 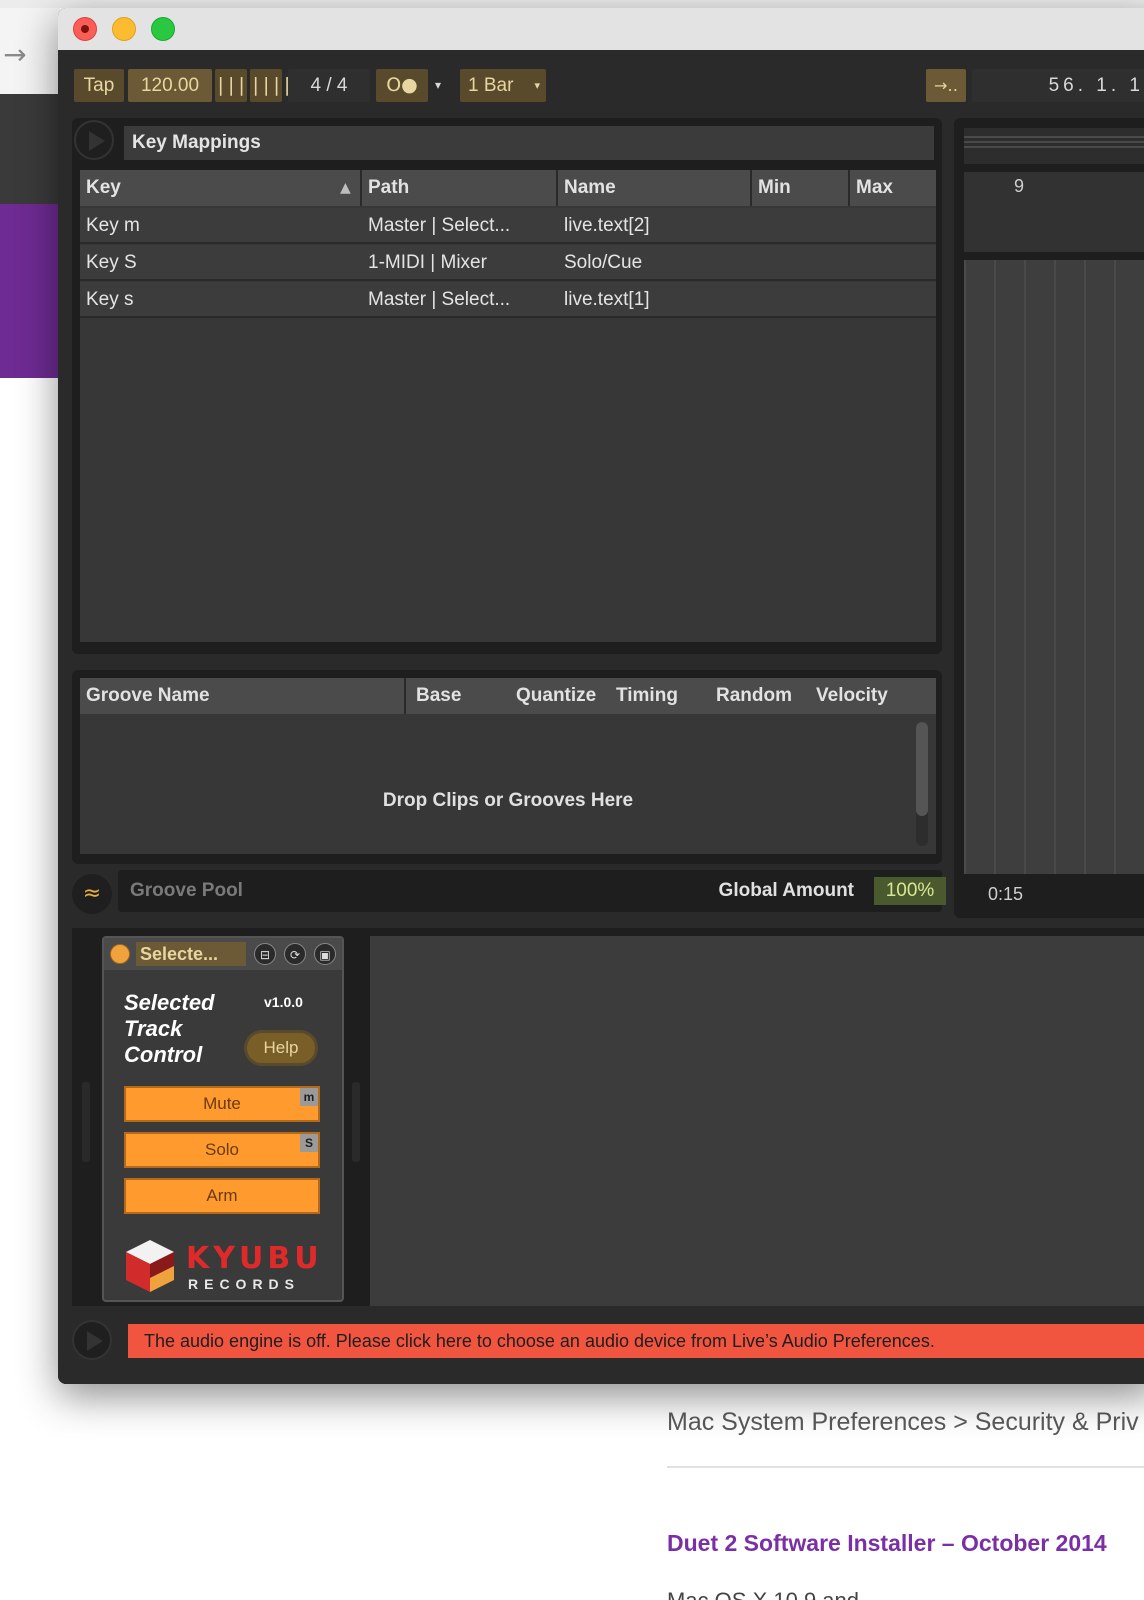 What do you see at coordinates (222, 1104) in the screenshot?
I see `mute-button: Mute` at bounding box center [222, 1104].